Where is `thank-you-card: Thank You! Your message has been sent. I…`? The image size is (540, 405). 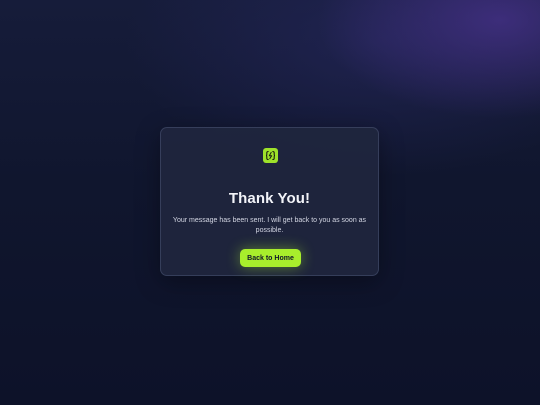 thank-you-card: Thank You! Your message has been sent. I… is located at coordinates (269, 201).